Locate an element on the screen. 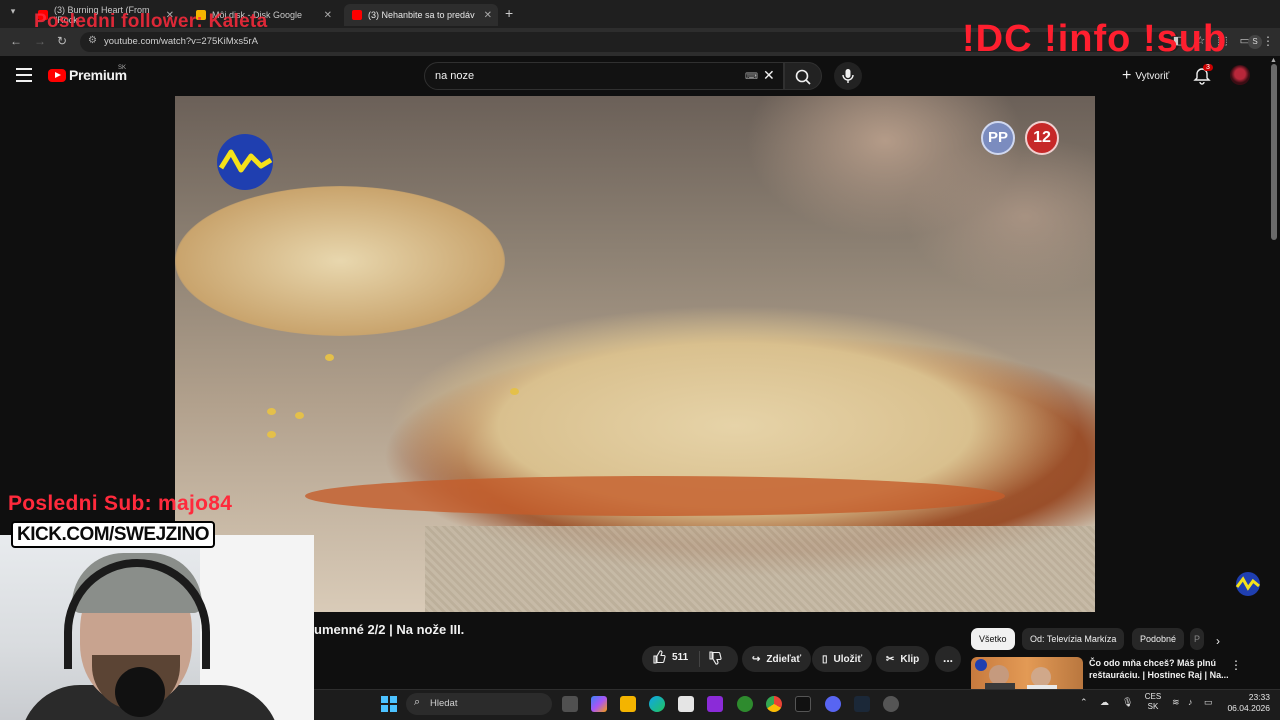 This screenshot has height=720, width=1280. markiza-channel-logo-icon is located at coordinates (245, 162).